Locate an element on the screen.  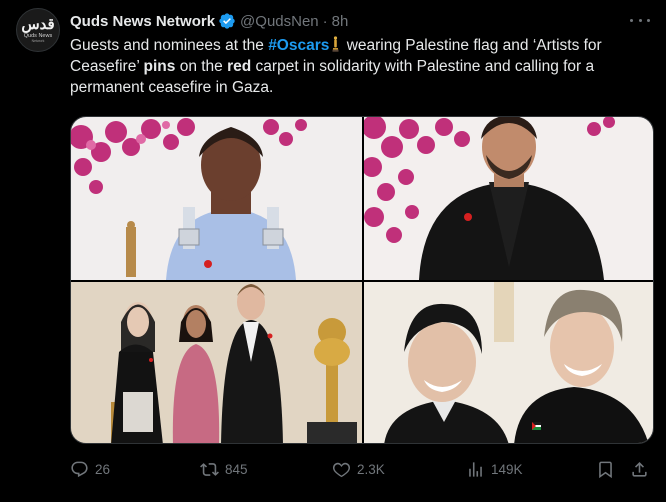
more-options-icon is located at coordinates (640, 20).